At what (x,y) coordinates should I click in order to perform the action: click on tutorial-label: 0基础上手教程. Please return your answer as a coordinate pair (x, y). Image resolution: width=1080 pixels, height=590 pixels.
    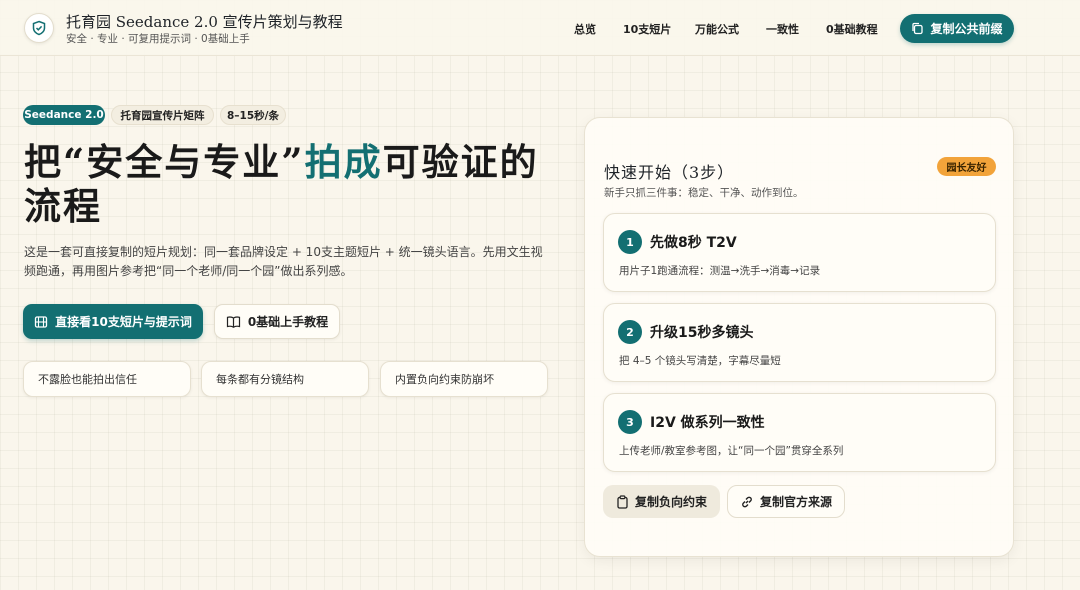
    Looking at the image, I should click on (288, 322).